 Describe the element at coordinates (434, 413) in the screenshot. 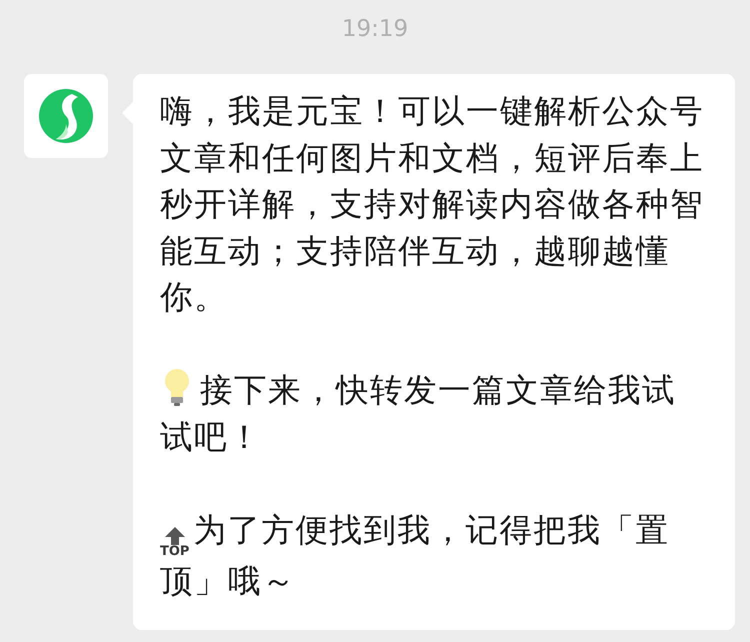

I see `message-text: 接下来，快转发一篇文章给我试试吧！` at that location.